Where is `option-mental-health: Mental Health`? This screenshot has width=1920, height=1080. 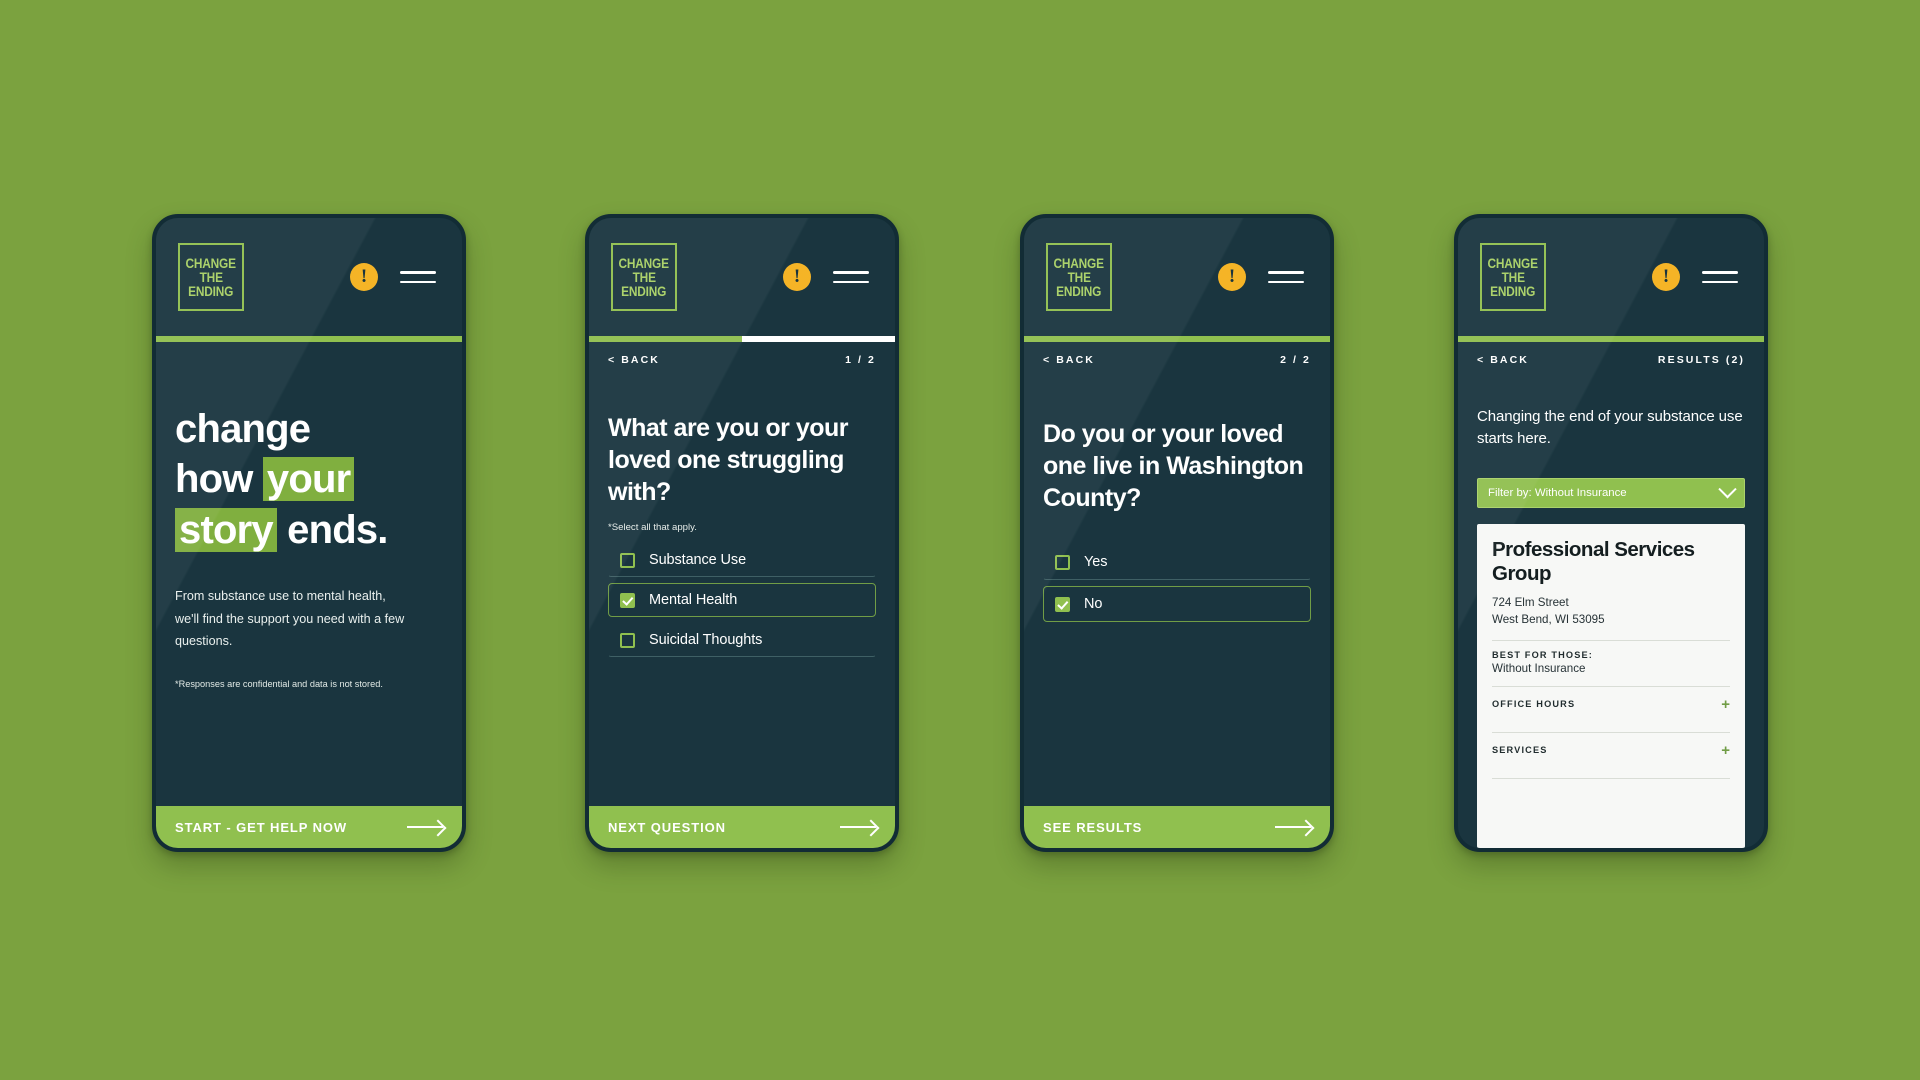 option-mental-health: Mental Health is located at coordinates (742, 600).